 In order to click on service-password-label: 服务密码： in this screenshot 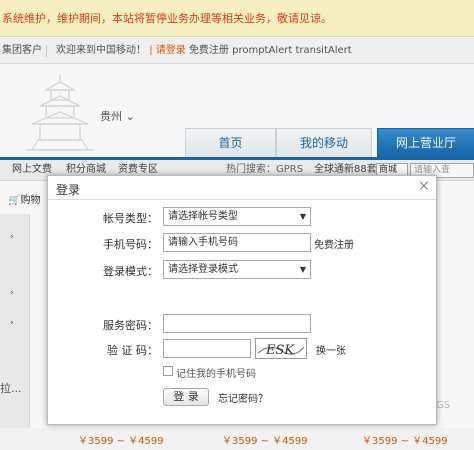, I will do `click(130, 325)`.